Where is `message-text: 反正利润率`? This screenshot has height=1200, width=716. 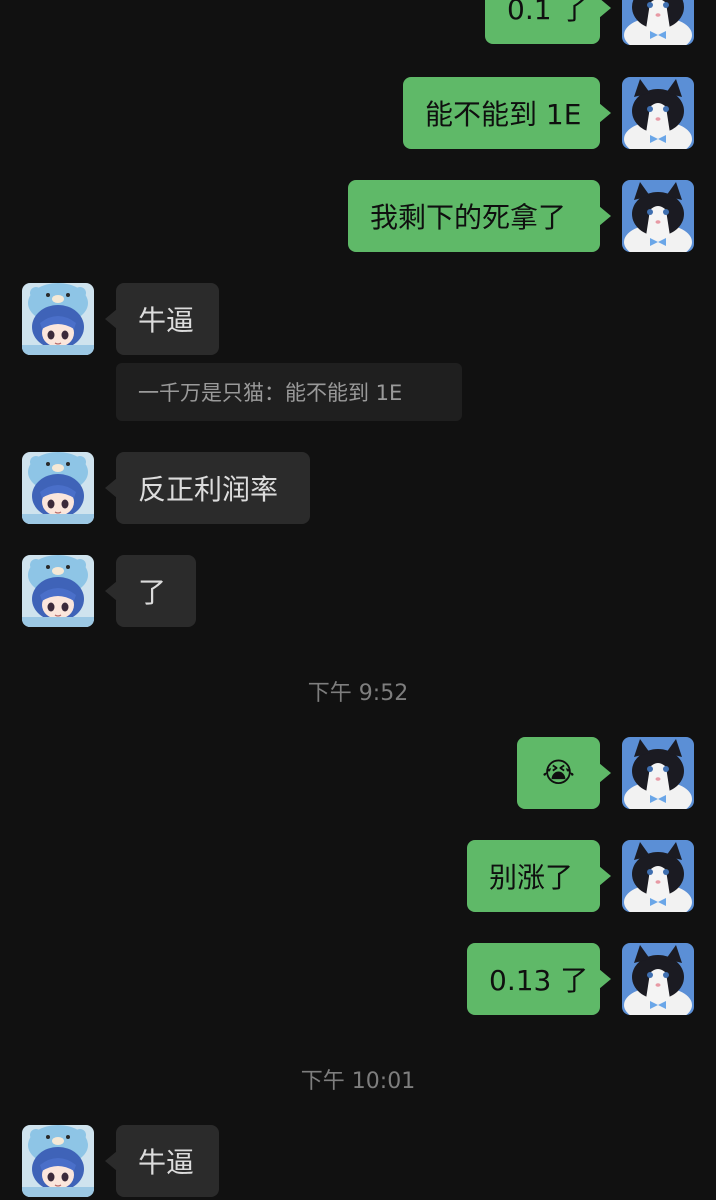 message-text: 反正利润率 is located at coordinates (208, 489).